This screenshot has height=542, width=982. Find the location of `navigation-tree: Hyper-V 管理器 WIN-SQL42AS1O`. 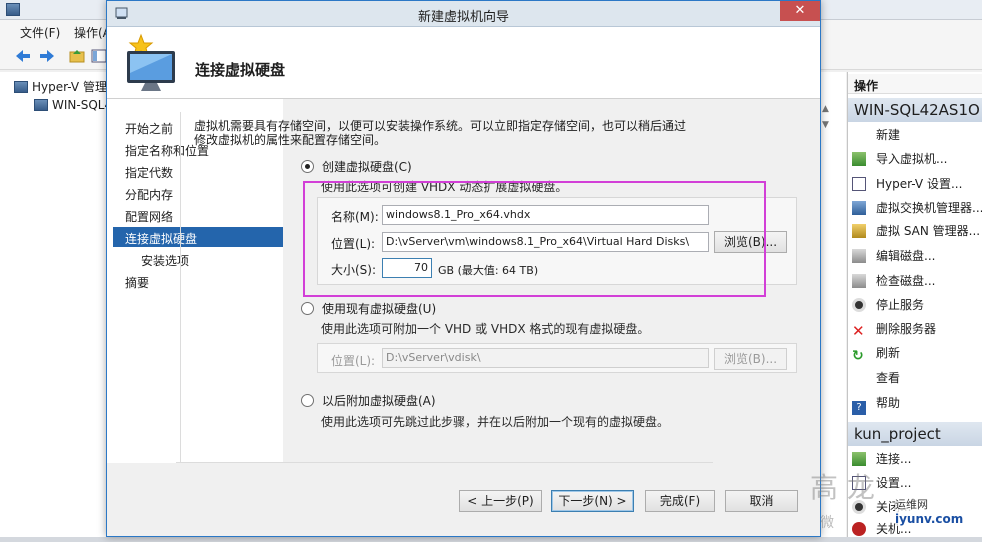

navigation-tree: Hyper-V 管理器 WIN-SQL42AS1O is located at coordinates (76, 304).